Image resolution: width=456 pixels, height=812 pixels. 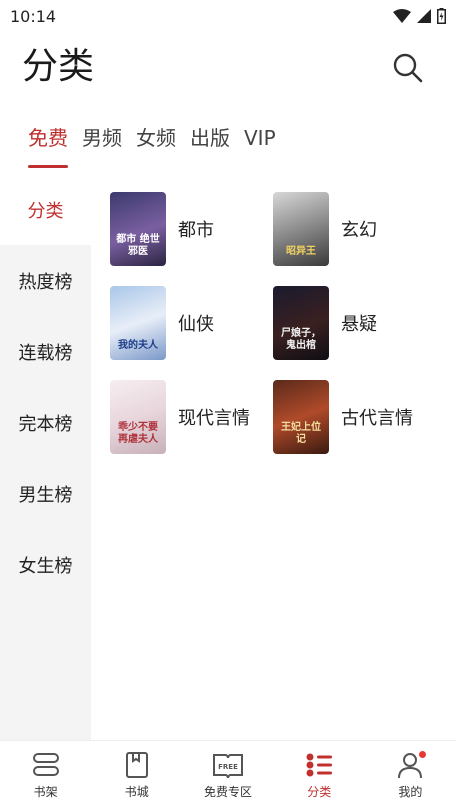 I want to click on category-label: 玄幻, so click(x=359, y=230).